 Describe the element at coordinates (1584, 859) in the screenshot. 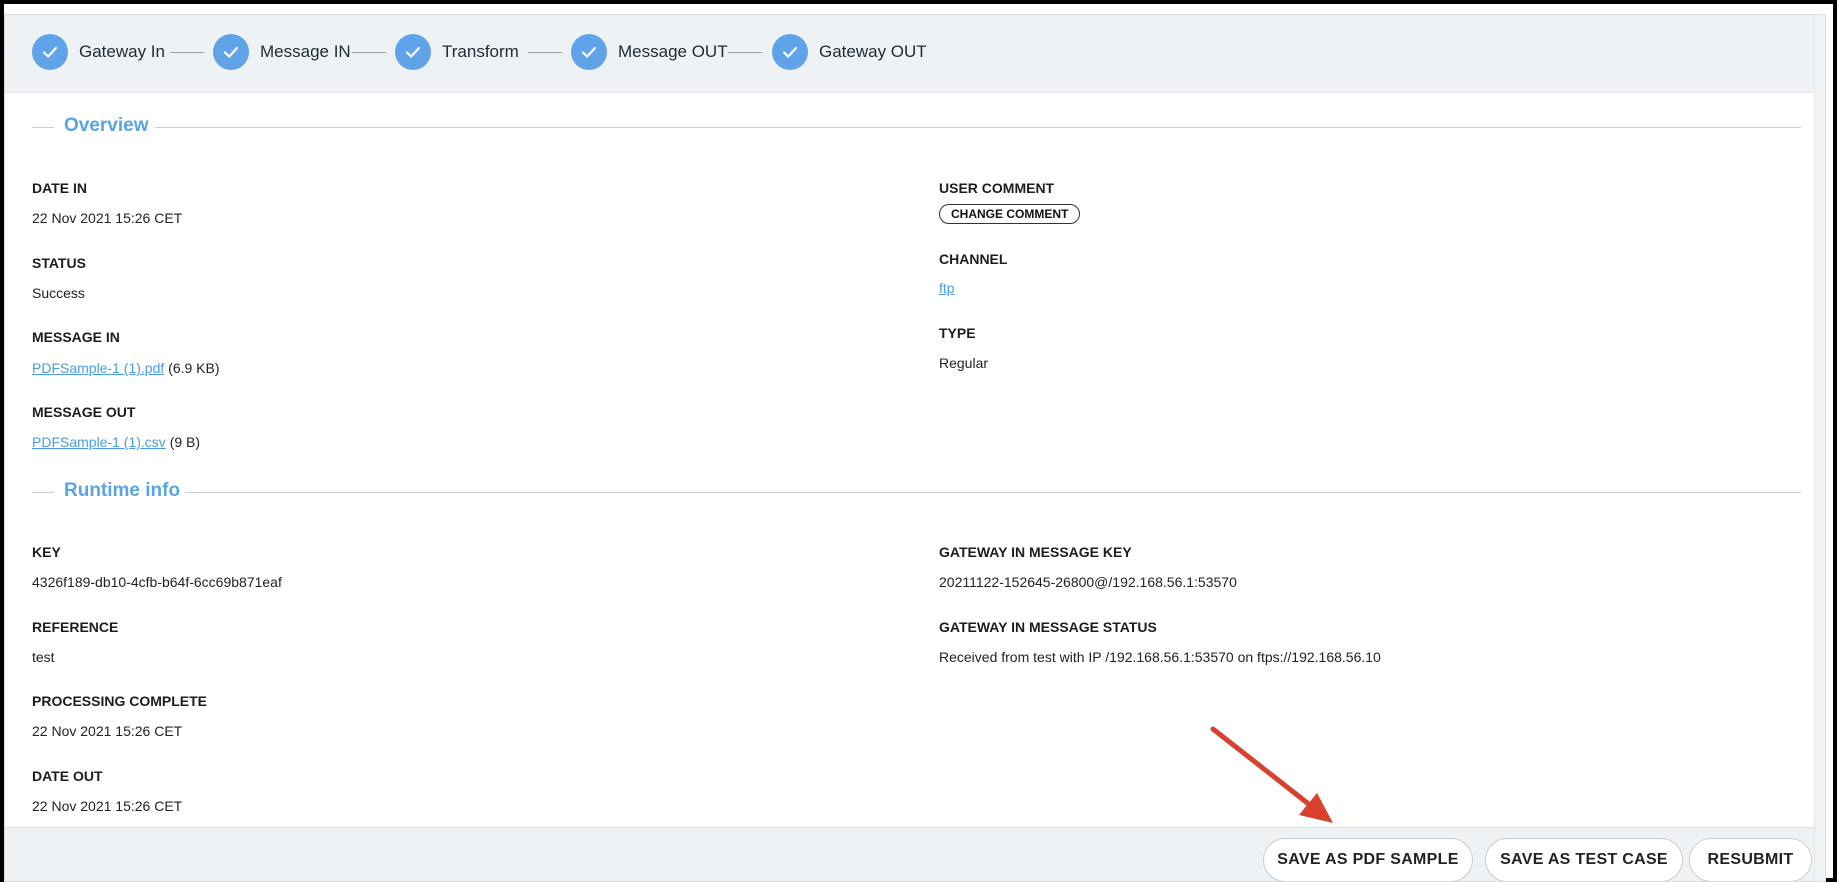

I see `save-as-test-case-button: SAVE AS TEST CASE` at that location.